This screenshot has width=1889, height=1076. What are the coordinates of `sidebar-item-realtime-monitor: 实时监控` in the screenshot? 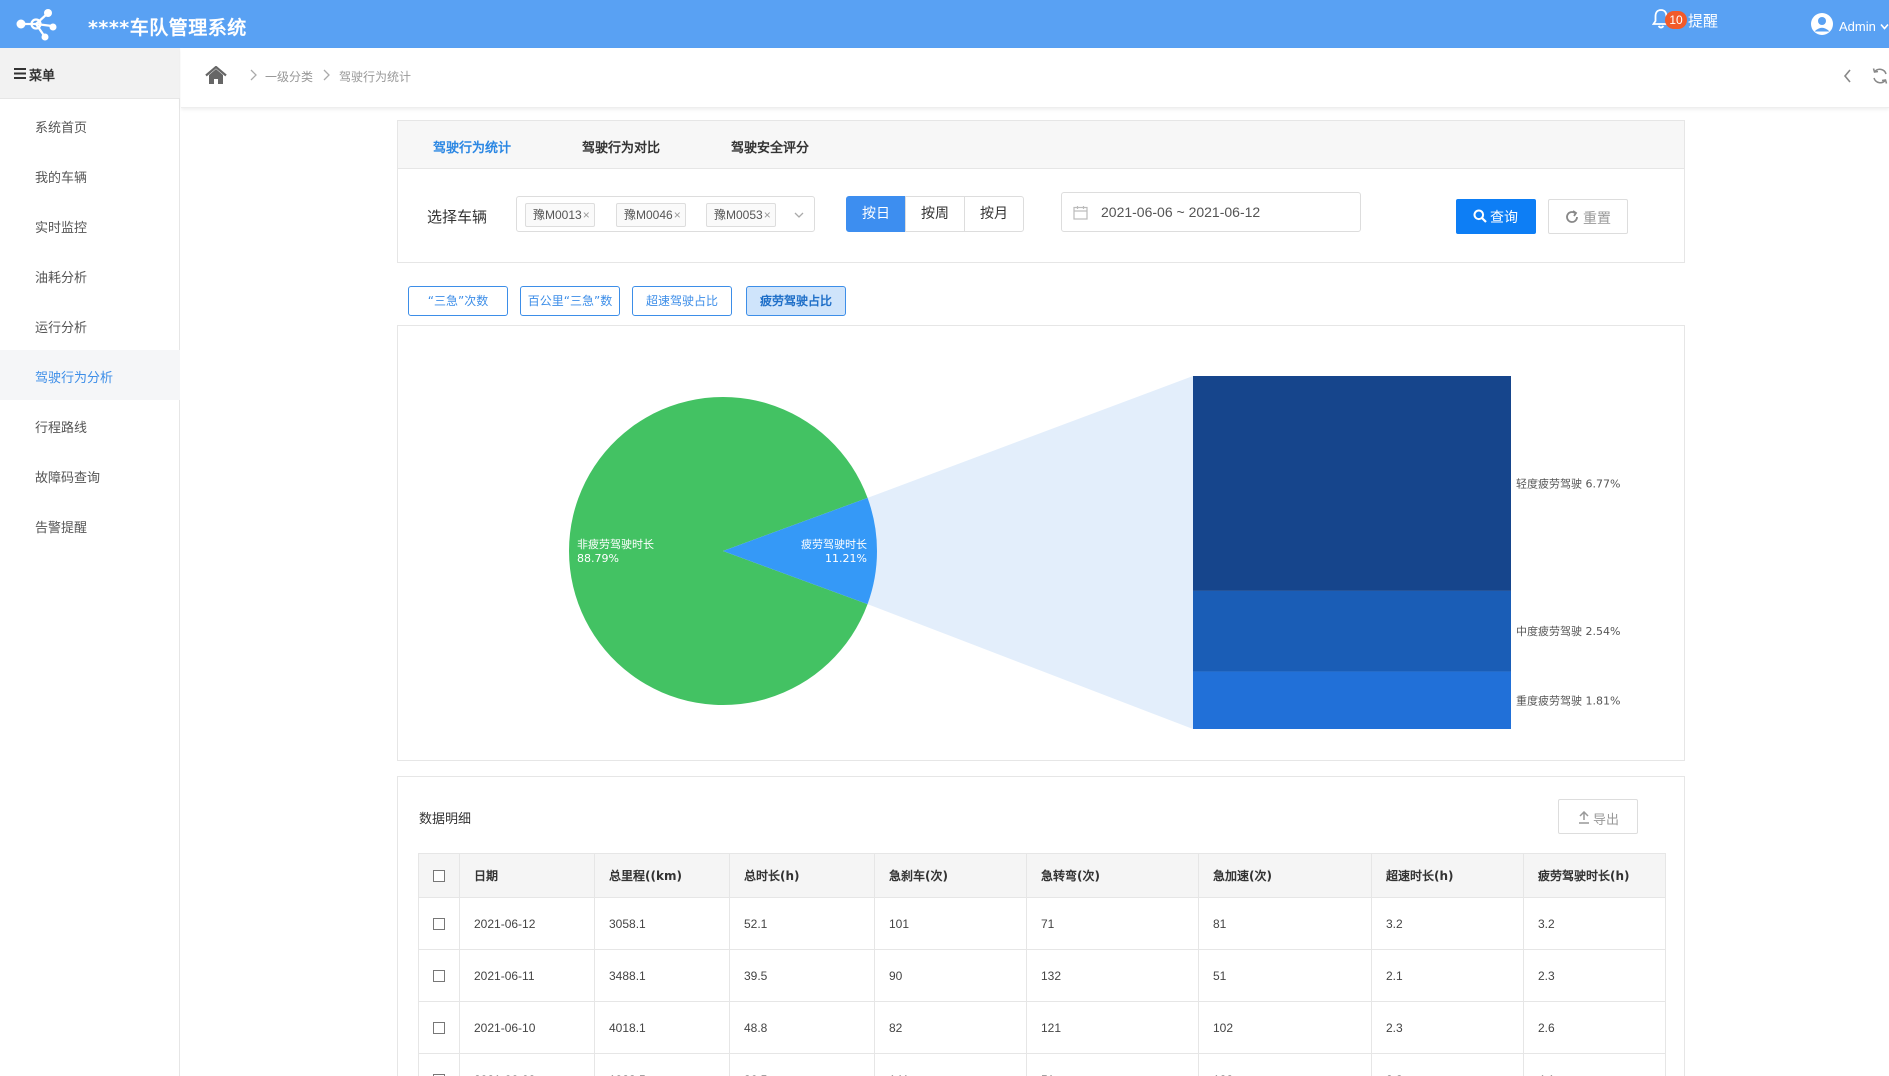 It's located at (90, 225).